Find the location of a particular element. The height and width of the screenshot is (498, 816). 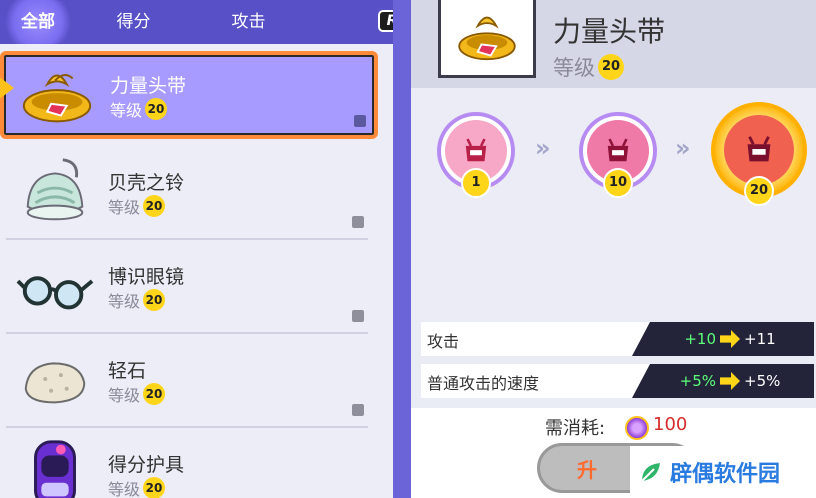

detail-header: 力量头带 等级 20 is located at coordinates (613, 44).